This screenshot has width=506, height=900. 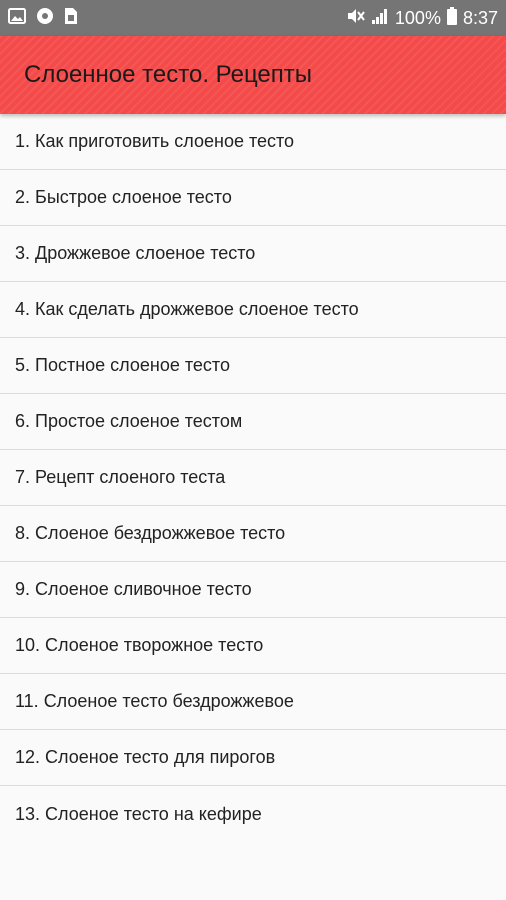 I want to click on list-item-label: 12. Слоеное тесто для пирогов, so click(x=145, y=757).